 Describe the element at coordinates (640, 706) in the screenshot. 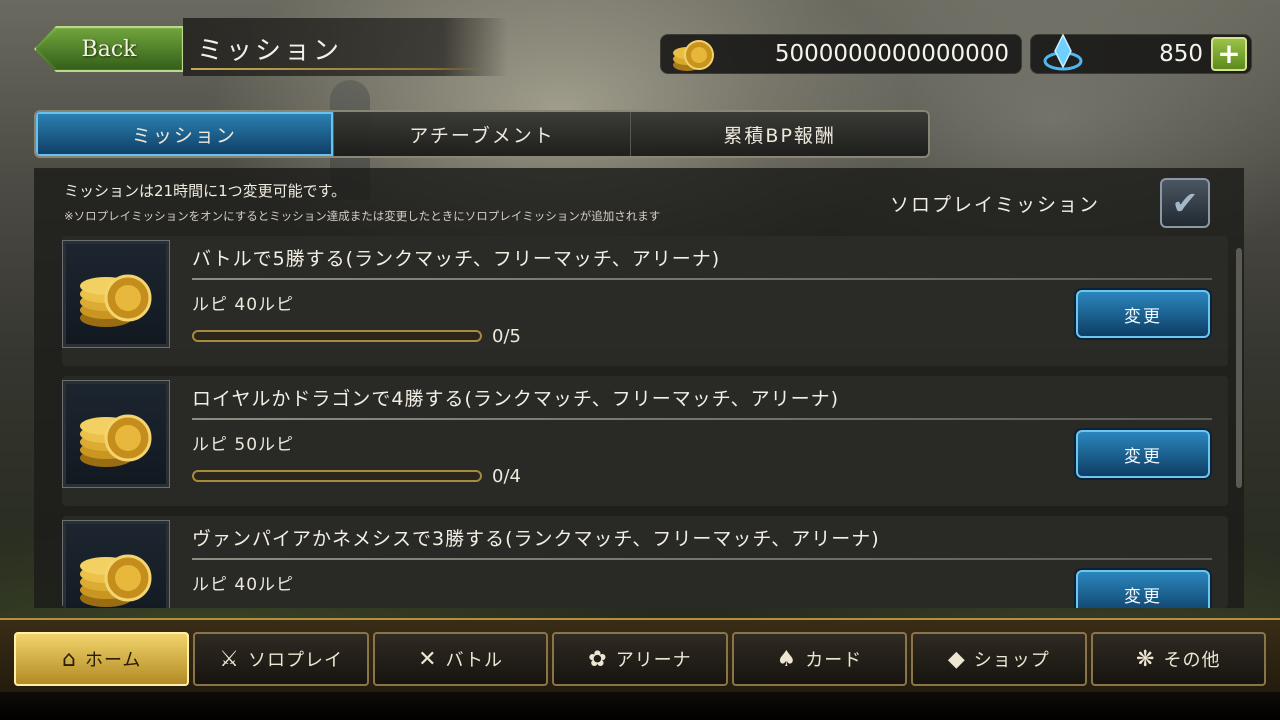

I see `nav-footer` at that location.